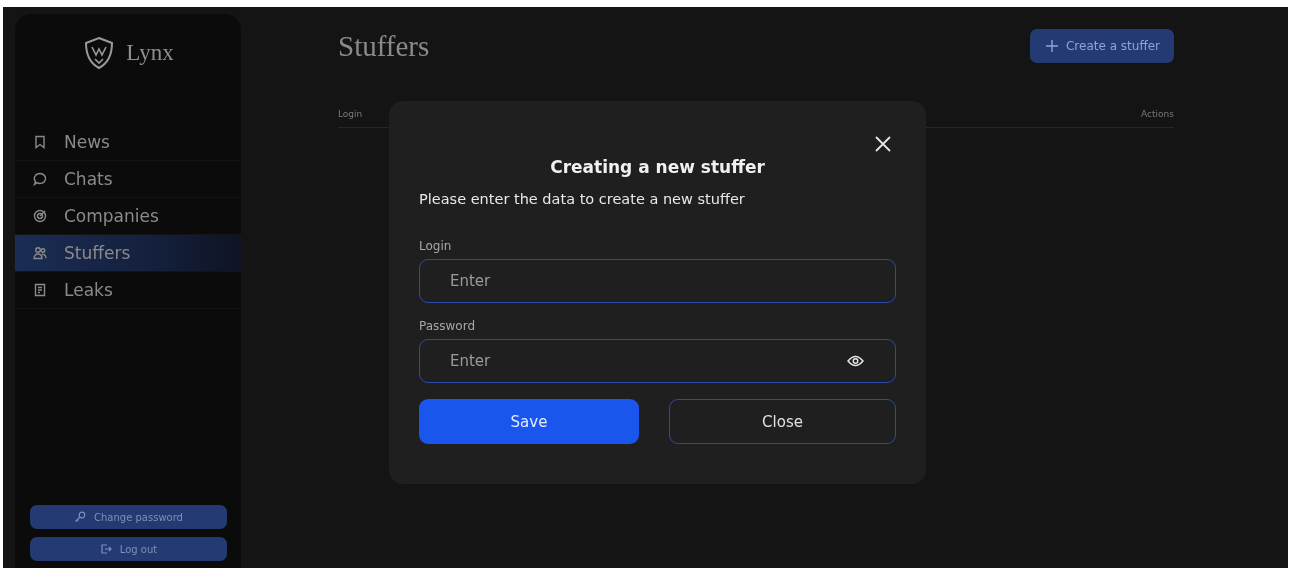 Image resolution: width=1291 pixels, height=568 pixels. I want to click on change-password-button: Change password, so click(128, 517).